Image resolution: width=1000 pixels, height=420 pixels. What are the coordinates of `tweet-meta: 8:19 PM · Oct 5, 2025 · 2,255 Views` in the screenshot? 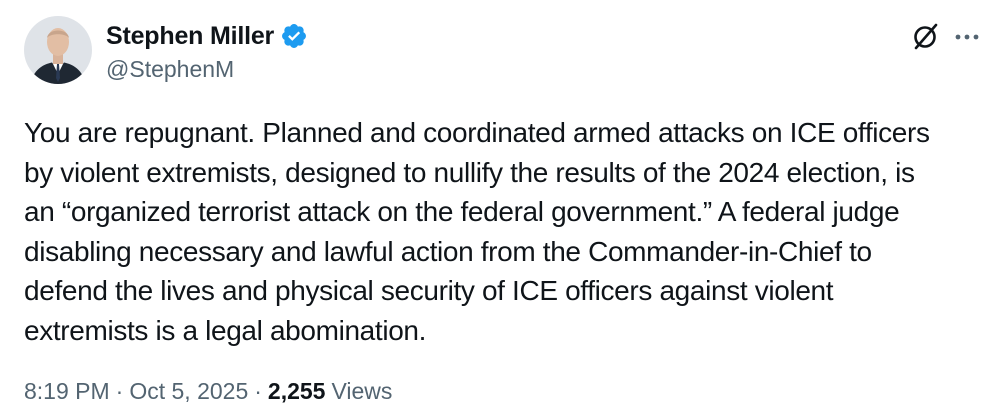 It's located at (208, 391).